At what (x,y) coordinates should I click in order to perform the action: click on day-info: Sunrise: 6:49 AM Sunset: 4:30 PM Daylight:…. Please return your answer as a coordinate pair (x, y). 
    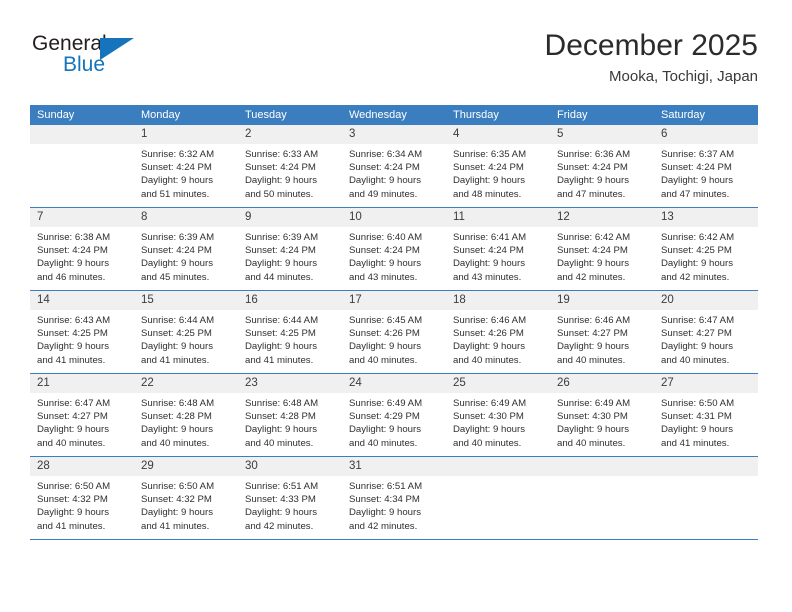
    Looking at the image, I should click on (602, 421).